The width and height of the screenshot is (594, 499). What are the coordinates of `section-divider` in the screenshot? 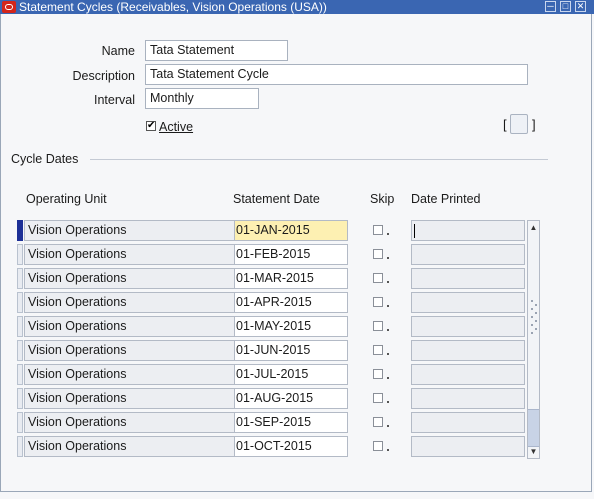 It's located at (319, 159).